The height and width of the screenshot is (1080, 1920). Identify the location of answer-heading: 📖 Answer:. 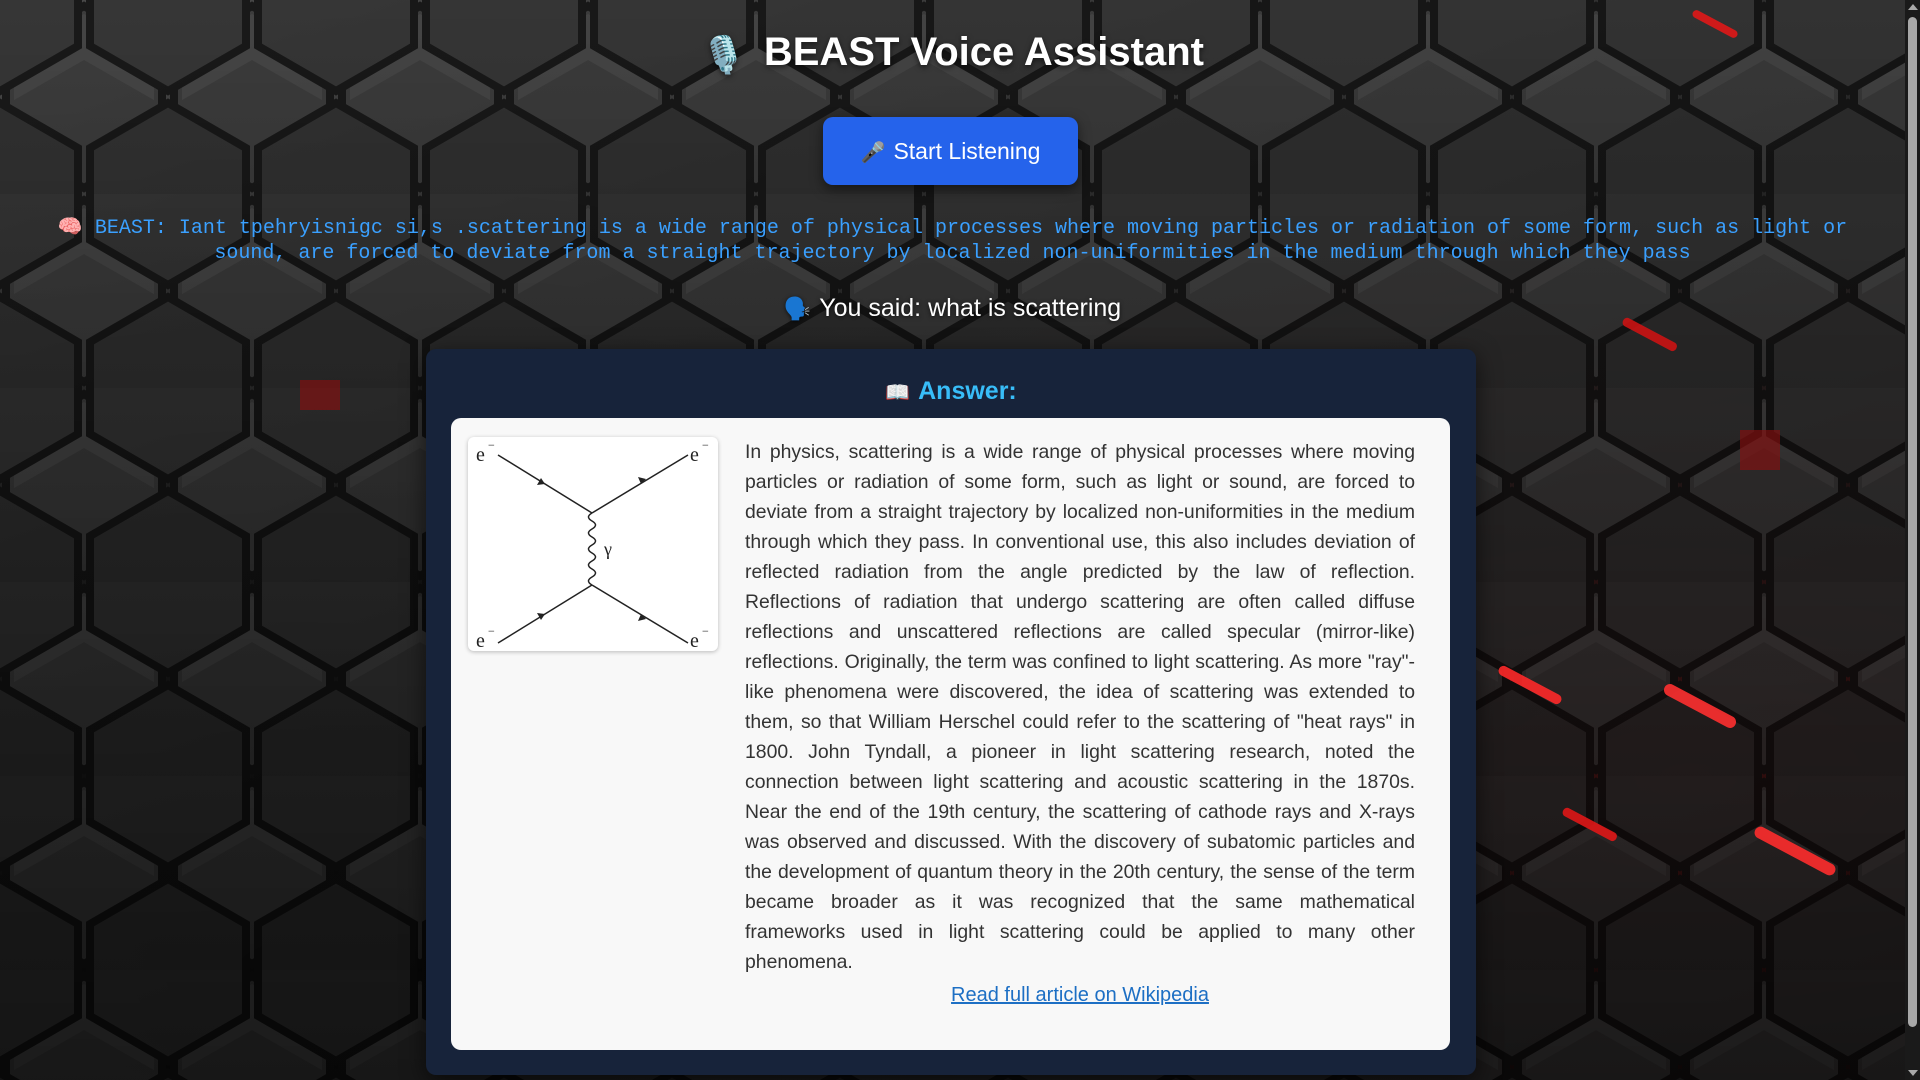
(951, 391).